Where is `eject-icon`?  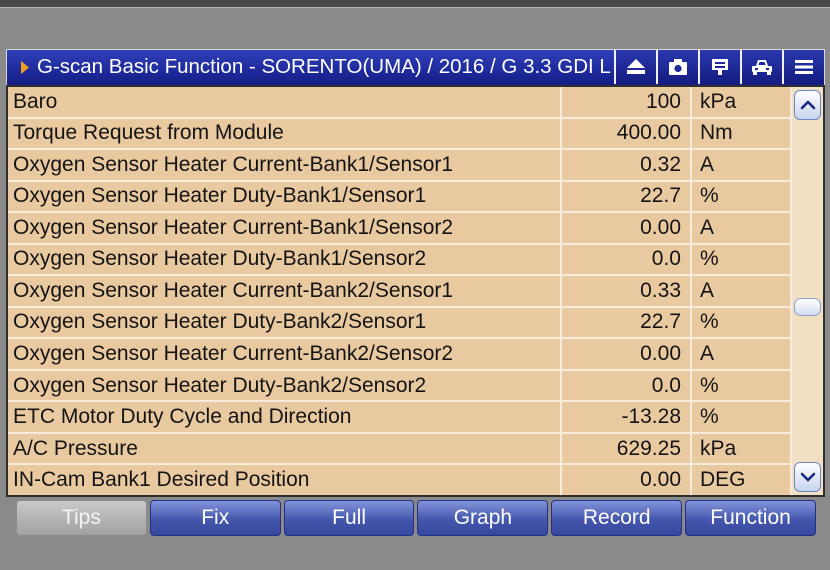
eject-icon is located at coordinates (636, 66).